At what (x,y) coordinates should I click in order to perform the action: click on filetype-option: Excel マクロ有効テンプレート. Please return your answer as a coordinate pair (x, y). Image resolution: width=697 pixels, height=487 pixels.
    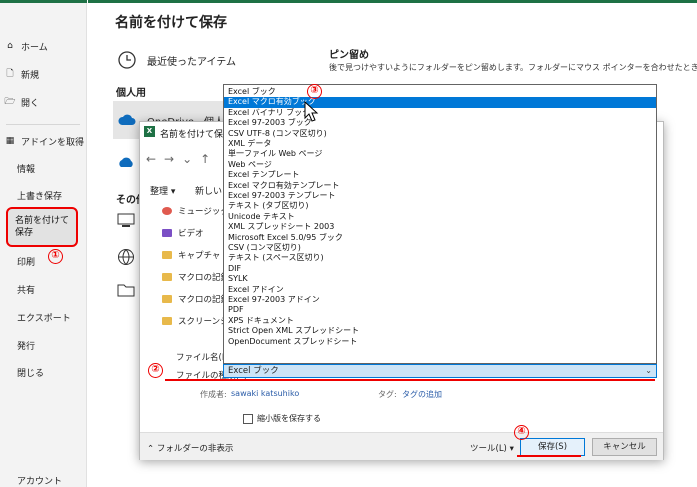
    Looking at the image, I should click on (440, 186).